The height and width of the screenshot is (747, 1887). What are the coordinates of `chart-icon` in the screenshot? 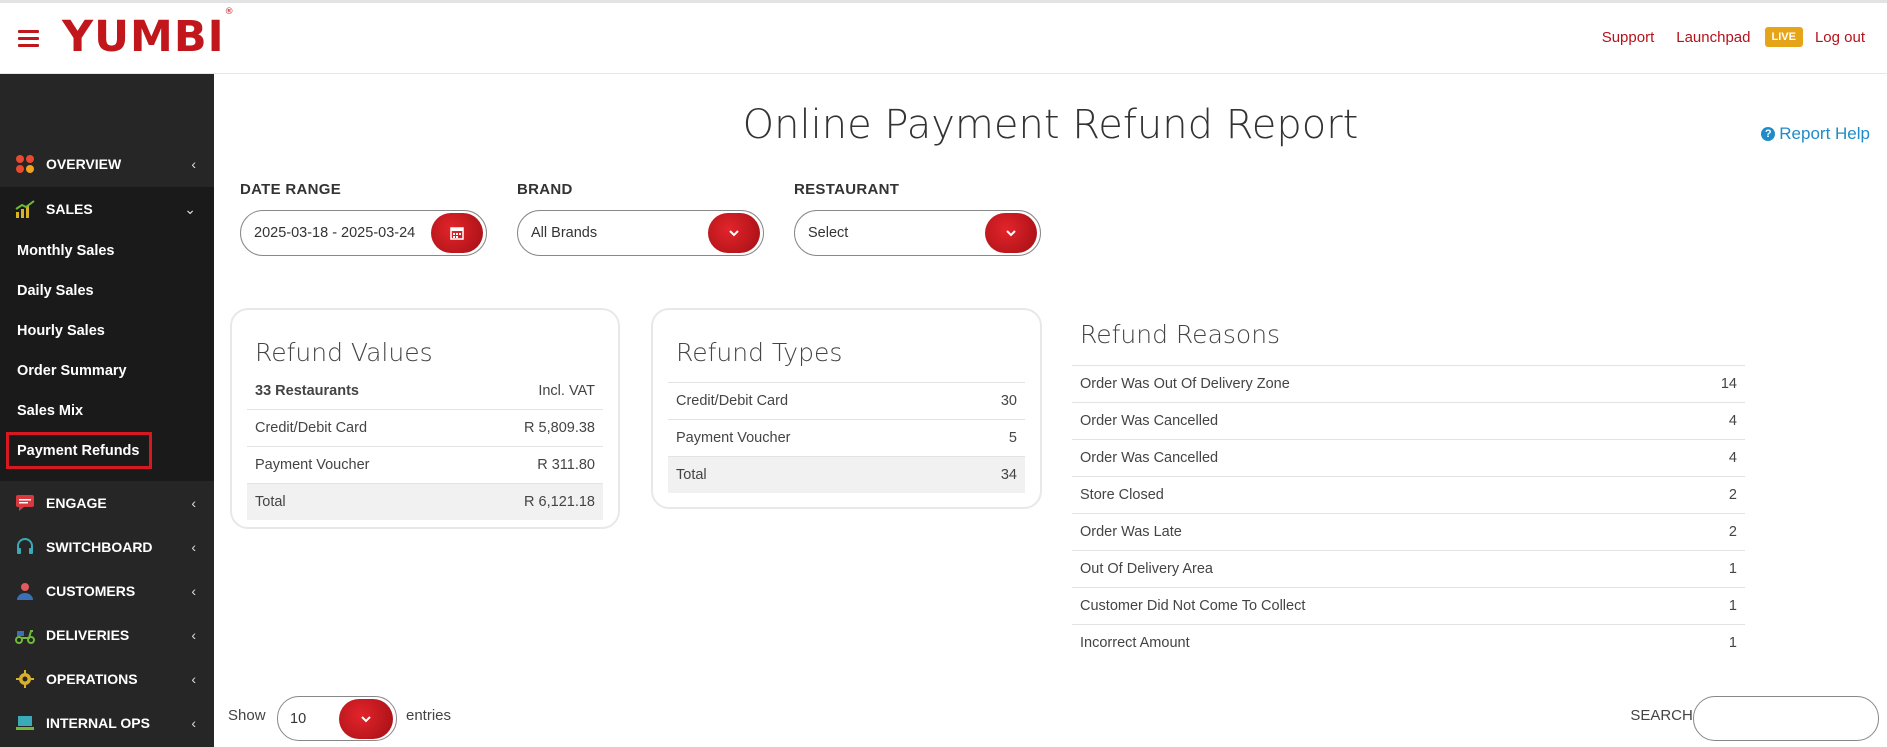 It's located at (25, 209).